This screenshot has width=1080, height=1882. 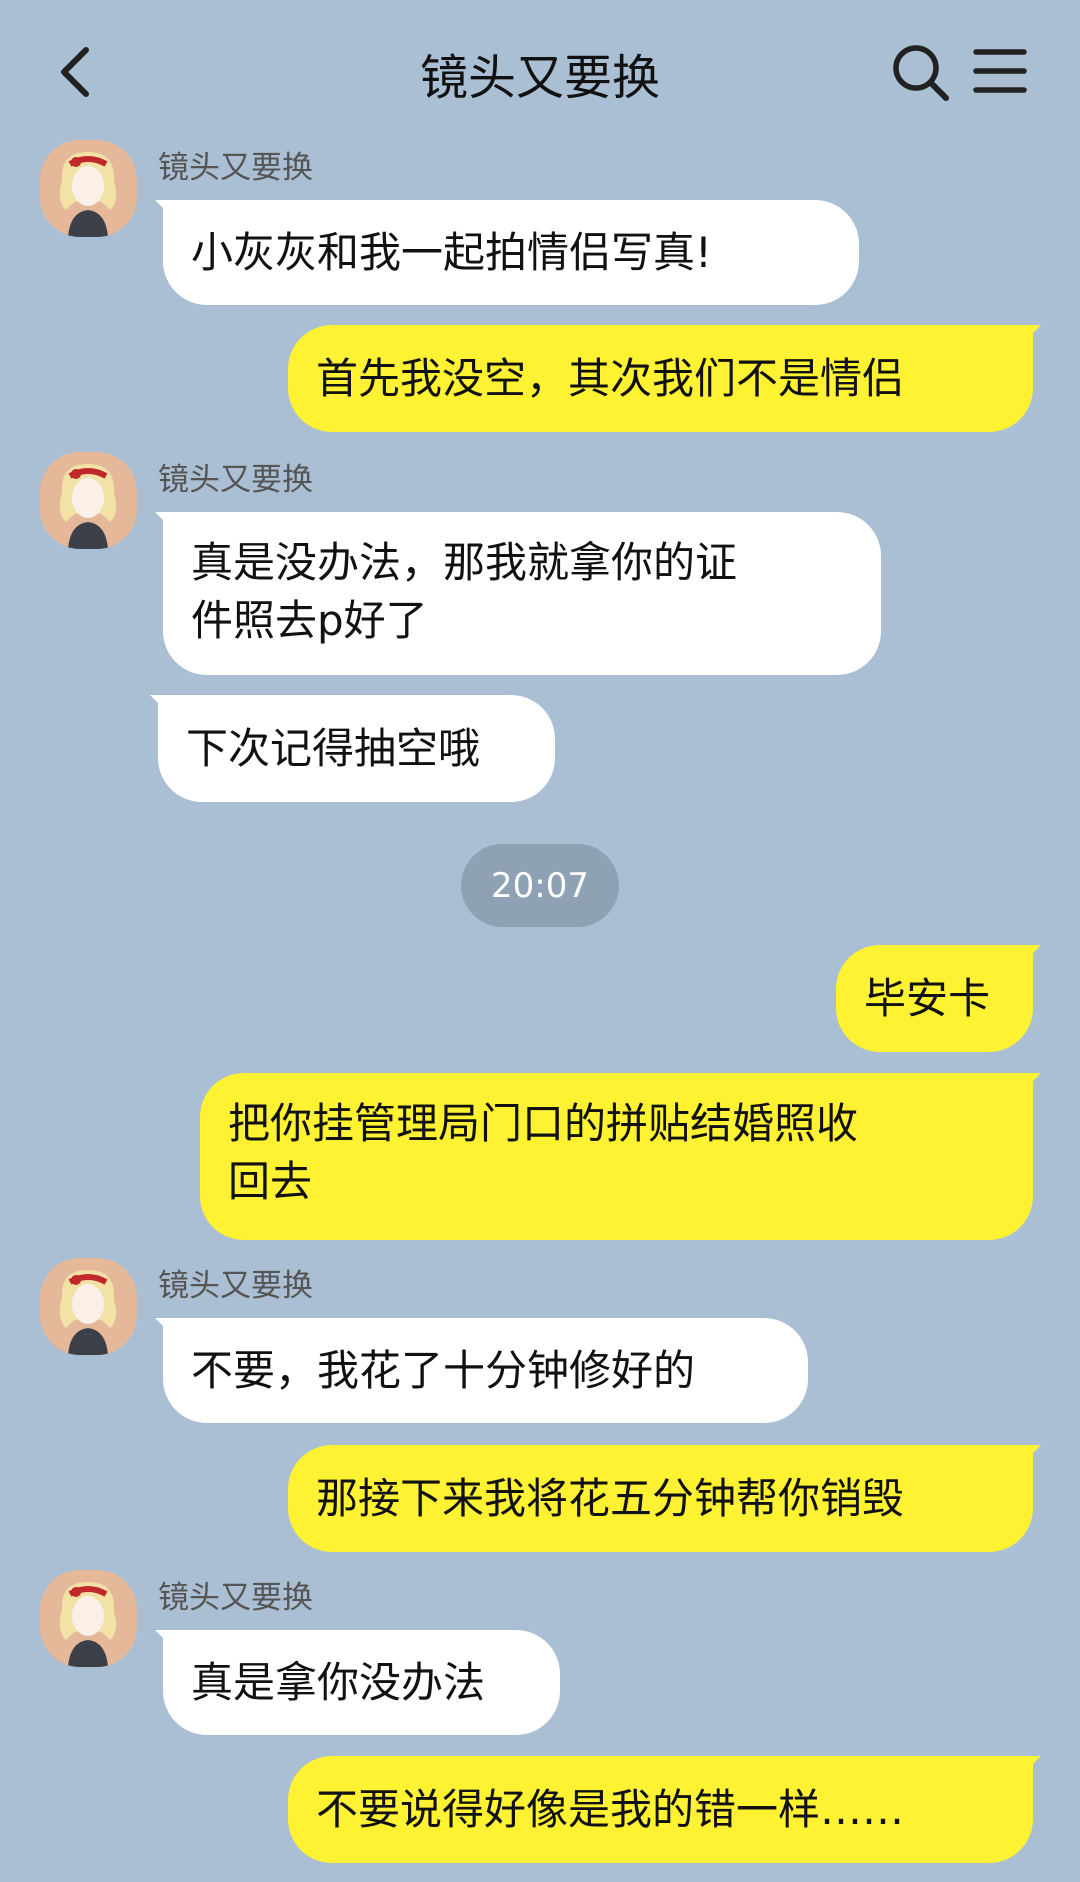 I want to click on hamburger-menu-icon, so click(x=1000, y=71).